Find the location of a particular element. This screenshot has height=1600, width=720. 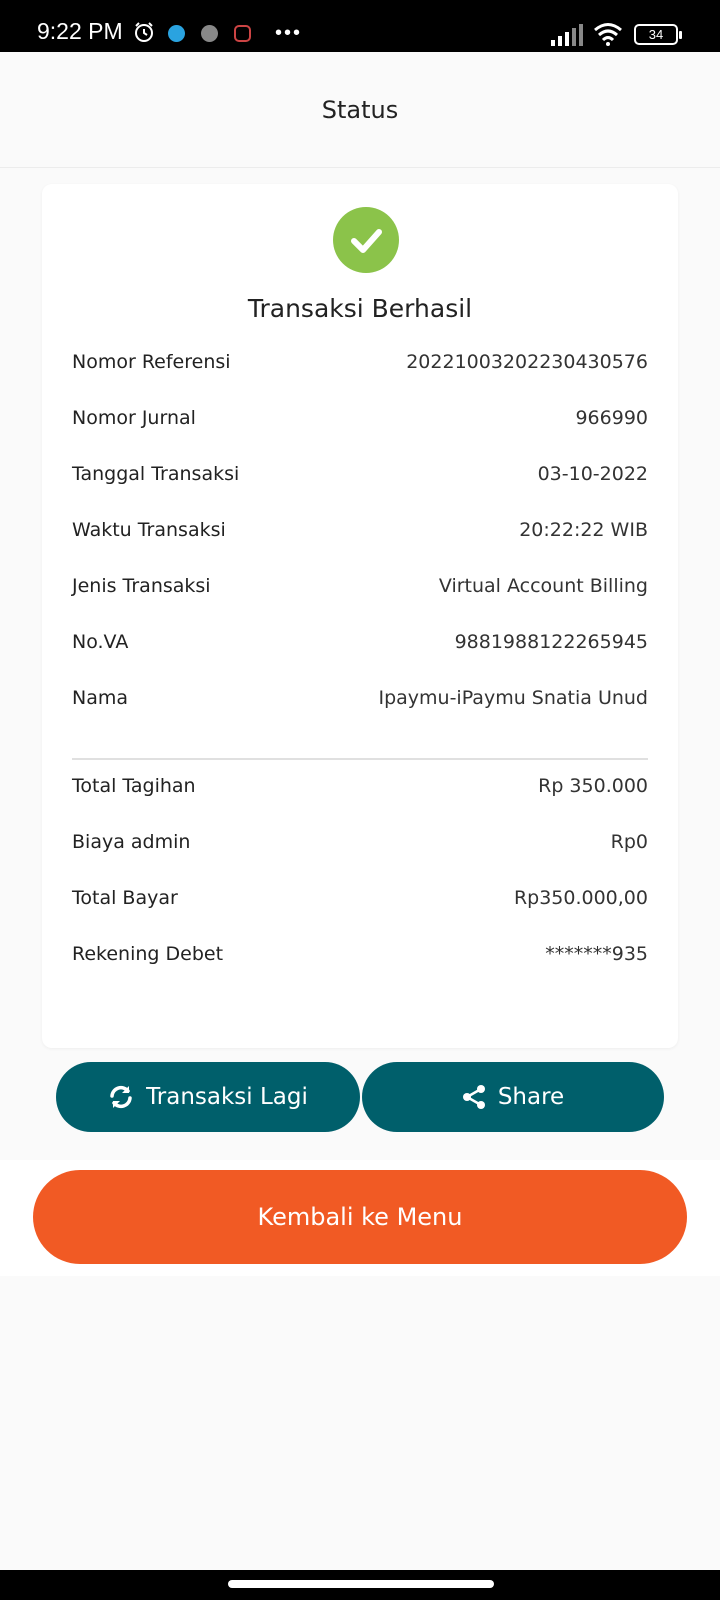

success-check-icon is located at coordinates (366, 240).